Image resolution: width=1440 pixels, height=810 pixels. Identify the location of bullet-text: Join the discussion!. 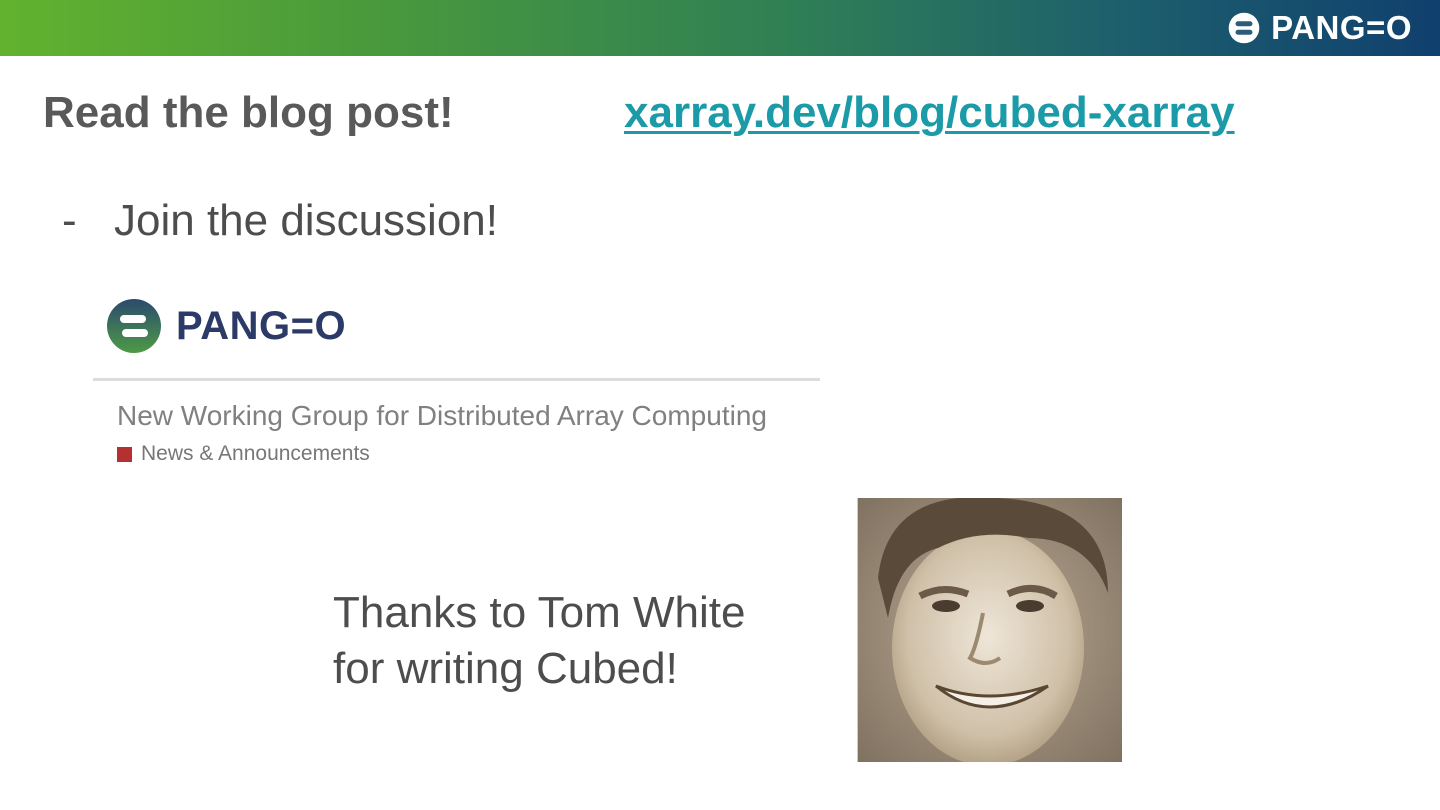
(306, 220).